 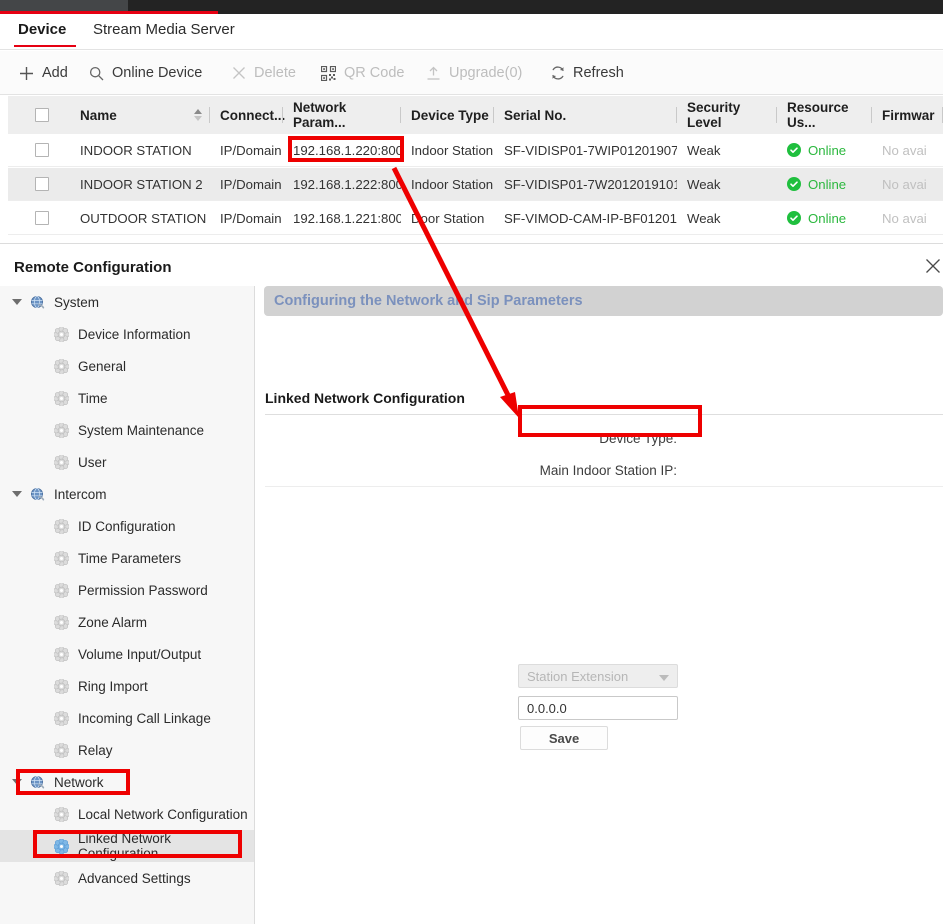 I want to click on upload-icon, so click(x=433, y=73).